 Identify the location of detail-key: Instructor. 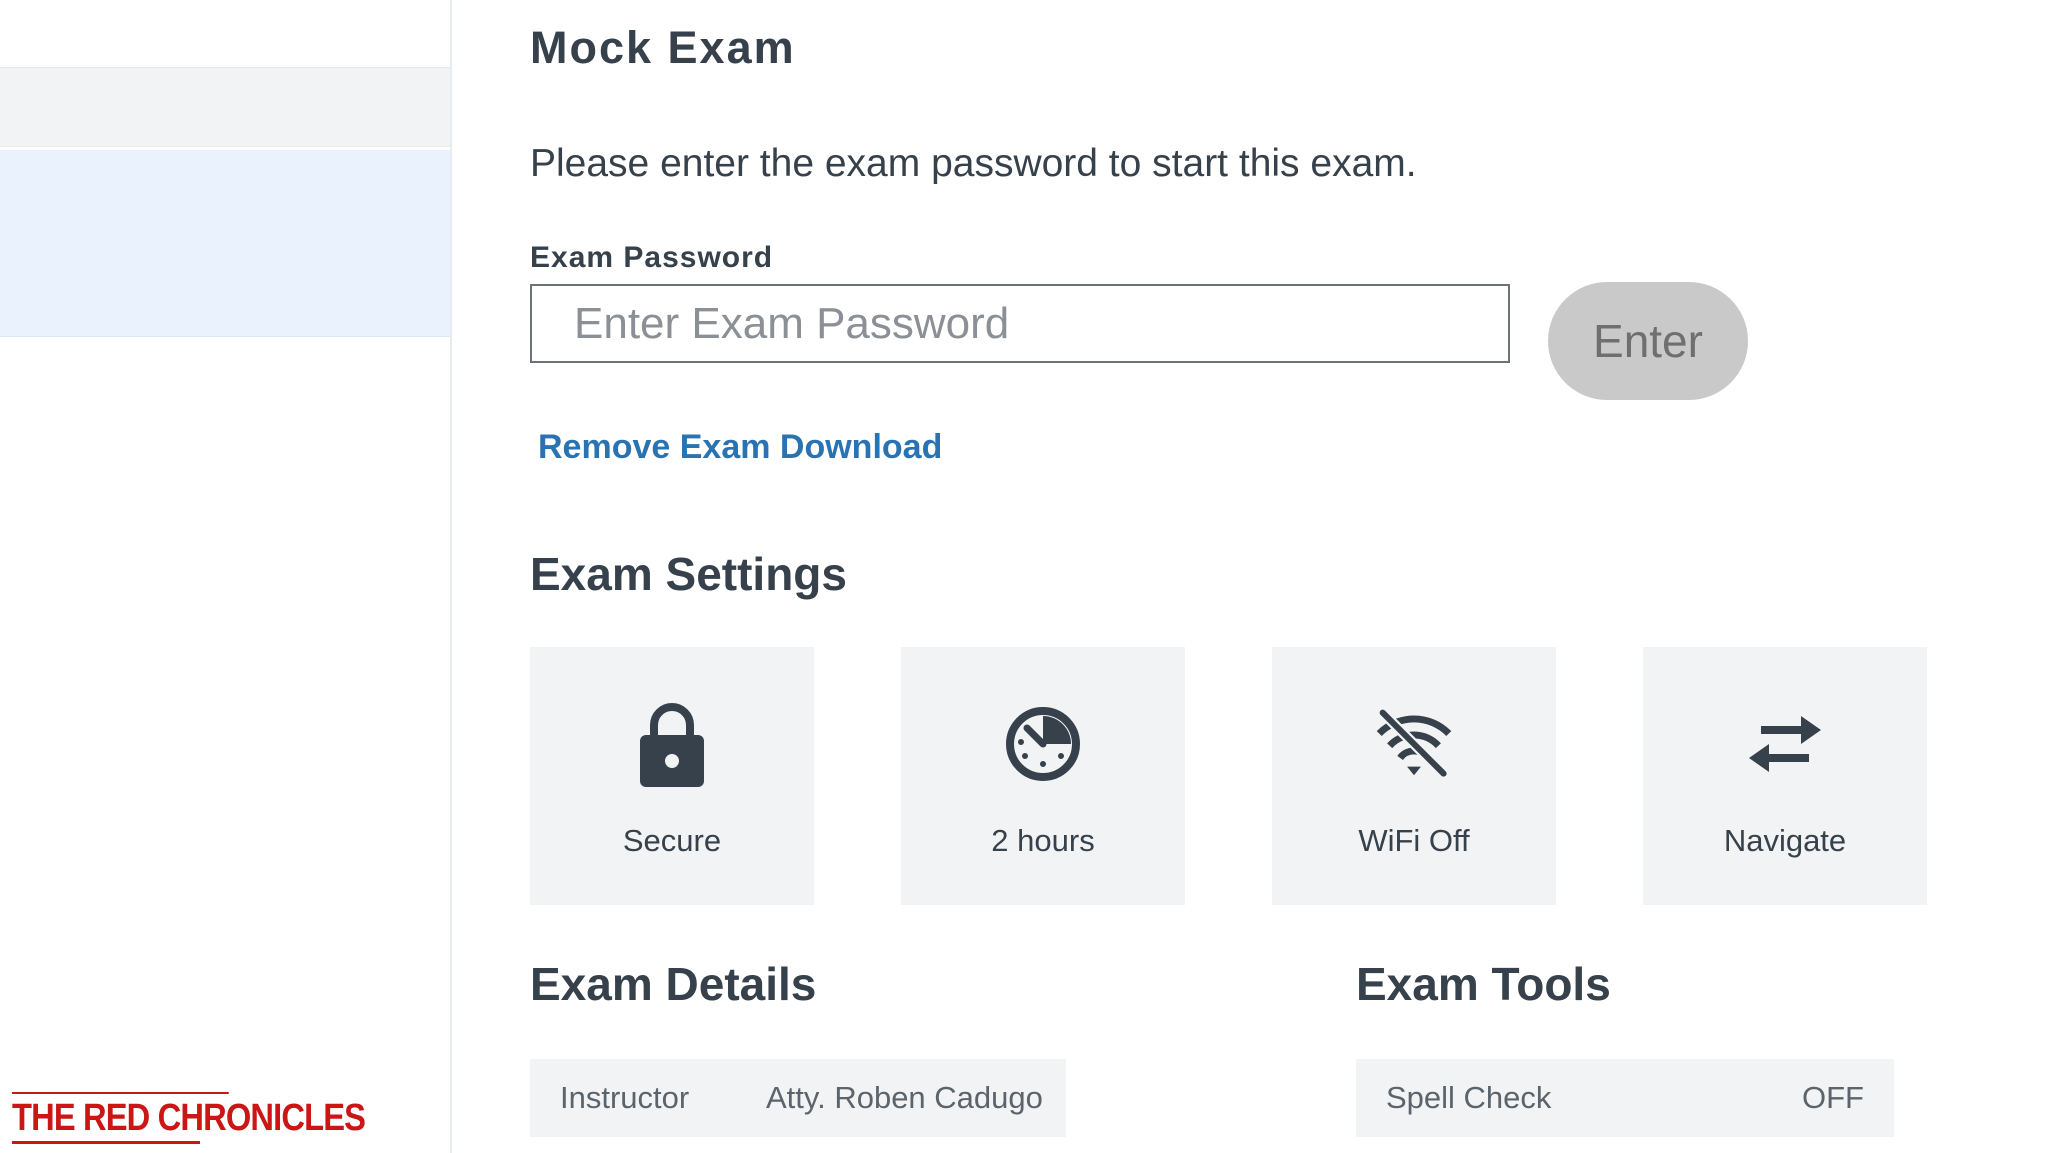
(625, 1097).